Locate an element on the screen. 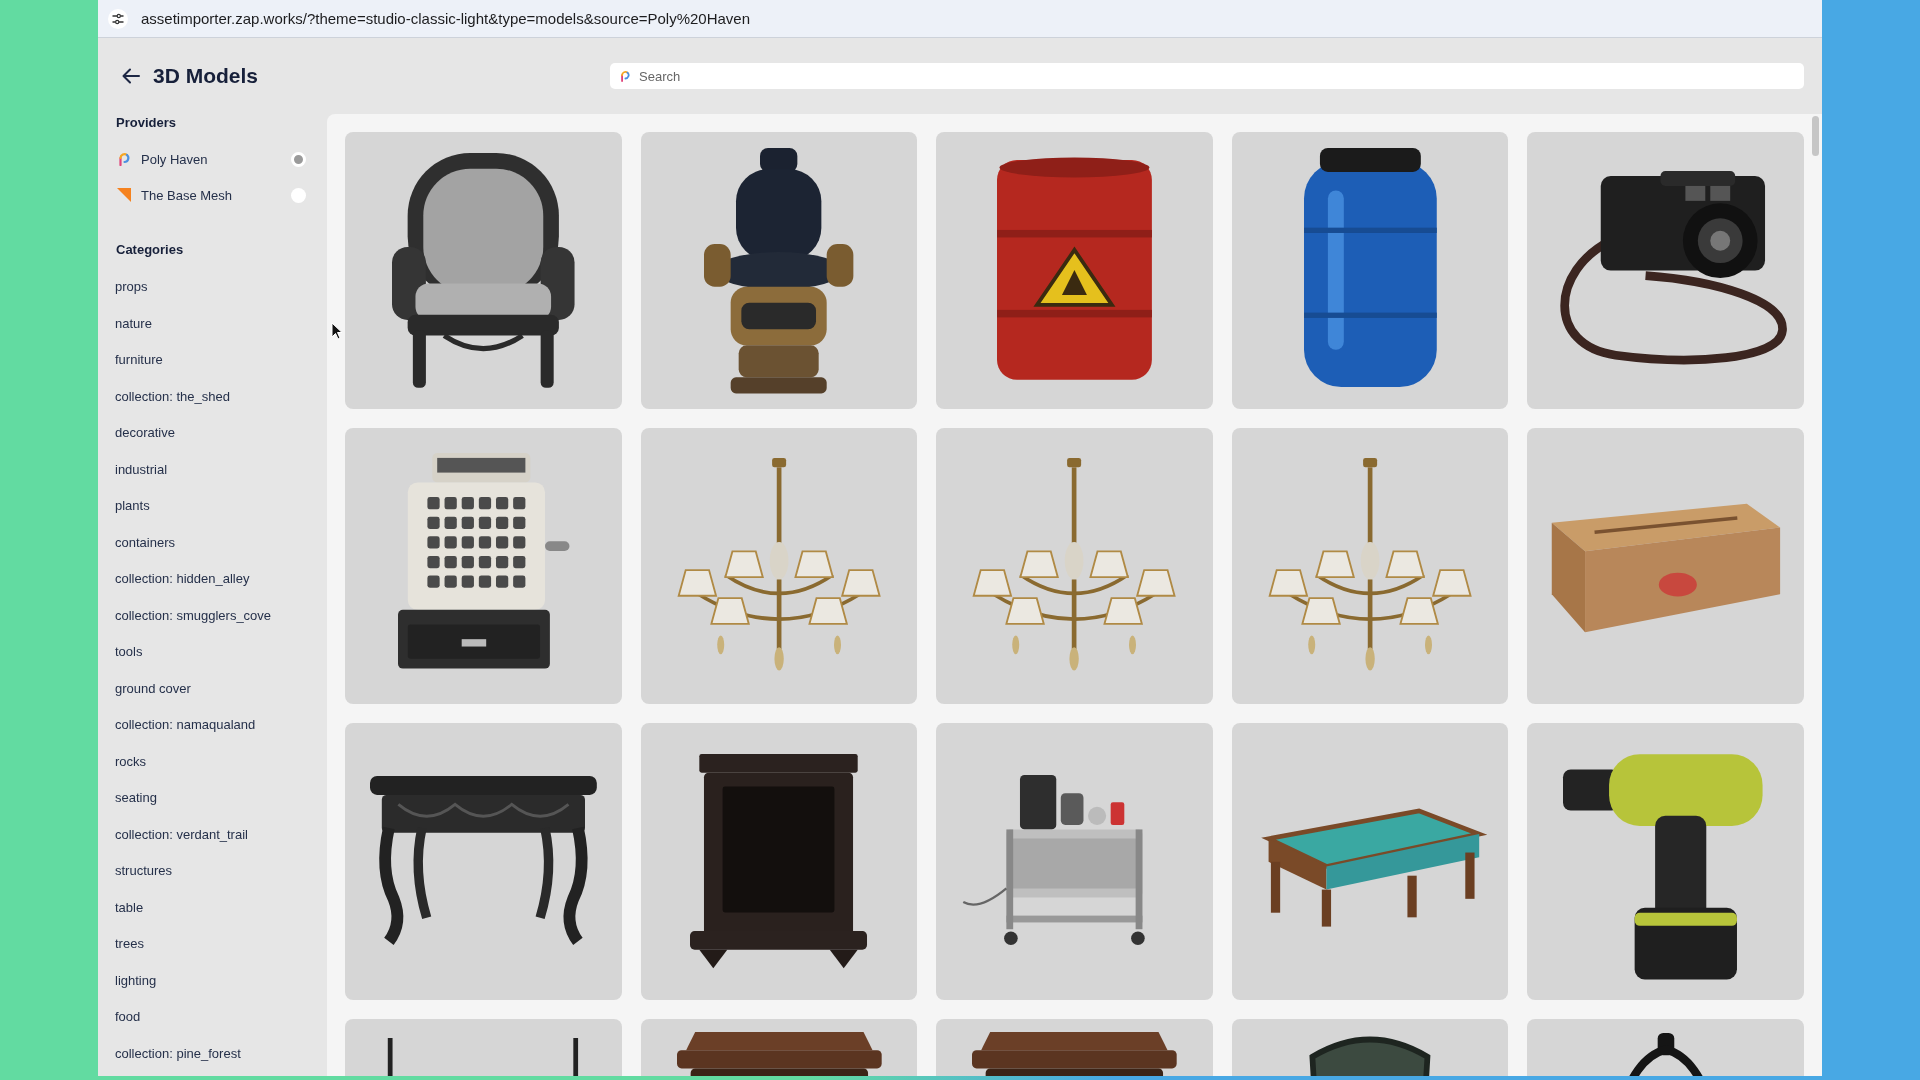 This screenshot has width=1920, height=1080. url-text: assetimporter.zap.works/?theme=studio-classic-light&type=models&source=Poly%20Haven is located at coordinates (446, 18).